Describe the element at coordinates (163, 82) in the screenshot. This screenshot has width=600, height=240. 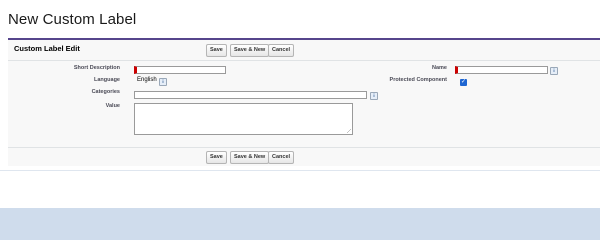
I see `language-help-icon: i` at that location.